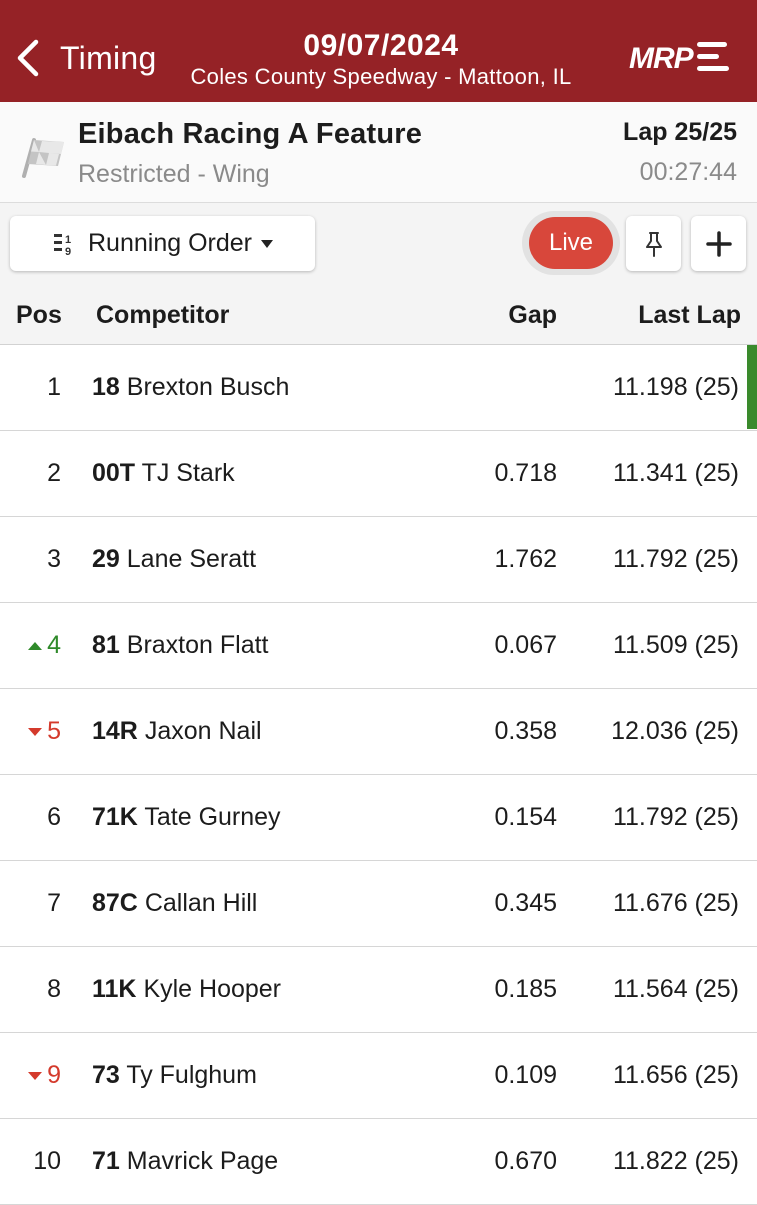 The height and width of the screenshot is (1205, 757). What do you see at coordinates (106, 387) in the screenshot?
I see `car-number: 18` at bounding box center [106, 387].